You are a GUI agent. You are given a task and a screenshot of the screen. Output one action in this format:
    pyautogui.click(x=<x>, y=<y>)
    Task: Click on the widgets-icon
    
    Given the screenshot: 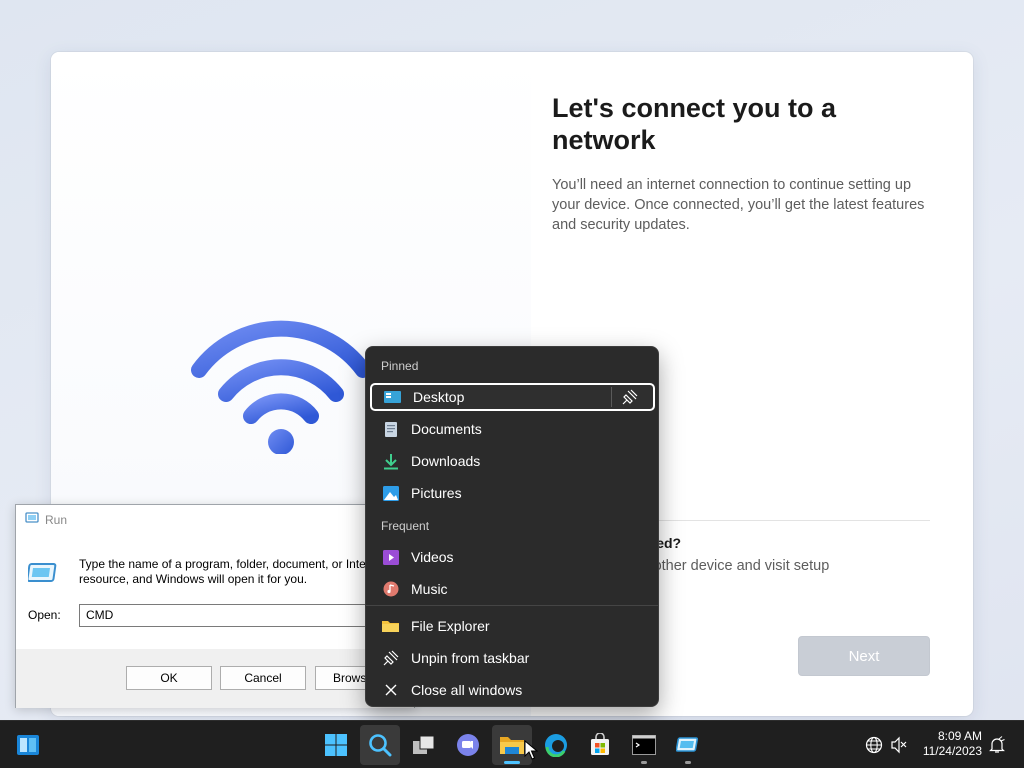 What is the action you would take?
    pyautogui.click(x=28, y=745)
    